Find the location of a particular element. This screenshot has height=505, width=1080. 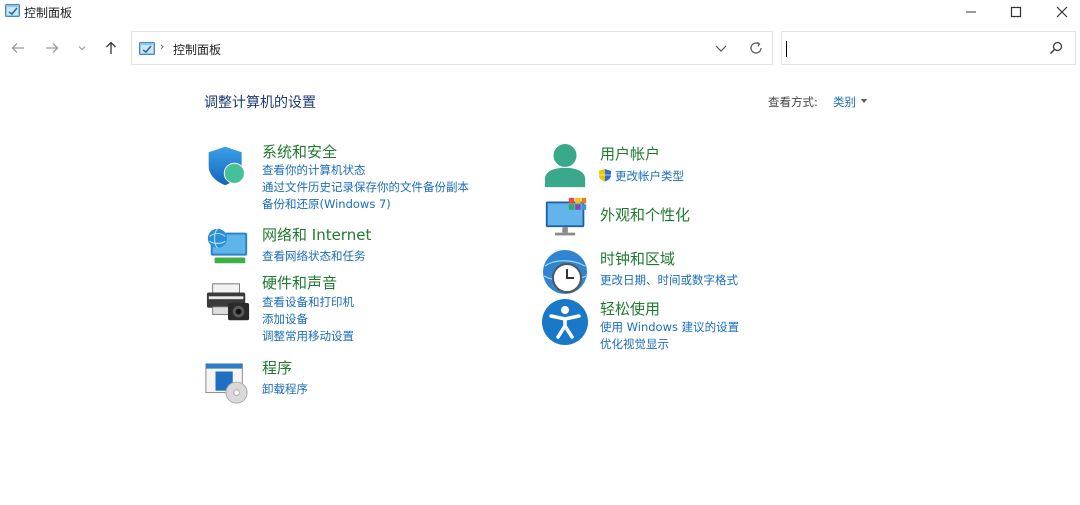

arrow-left-icon is located at coordinates (17, 48).